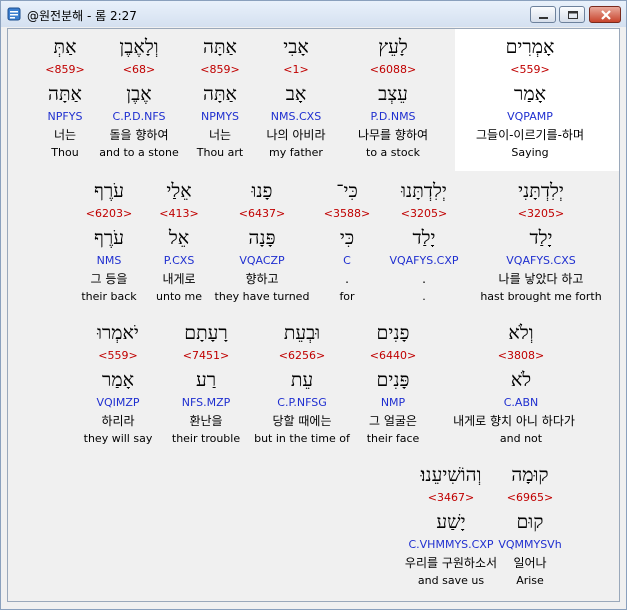 This screenshot has width=627, height=610. What do you see at coordinates (393, 94) in the screenshot?
I see `lexical-form: עֵצְב` at bounding box center [393, 94].